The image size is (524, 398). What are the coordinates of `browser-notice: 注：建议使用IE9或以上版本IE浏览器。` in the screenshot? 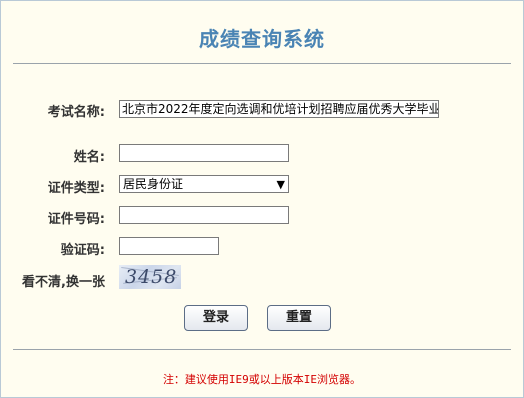 It's located at (262, 379).